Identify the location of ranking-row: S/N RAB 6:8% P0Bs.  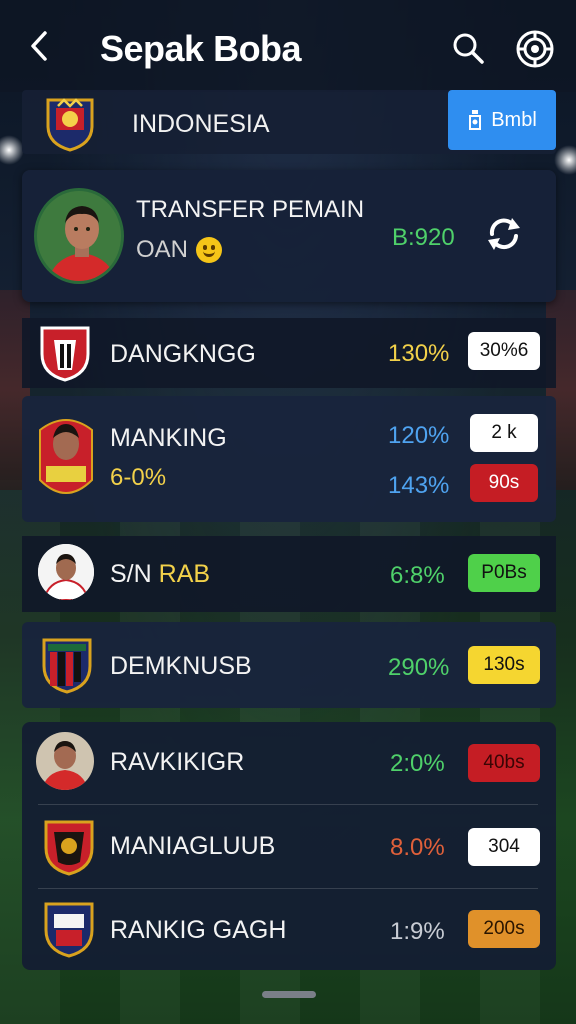
(289, 574).